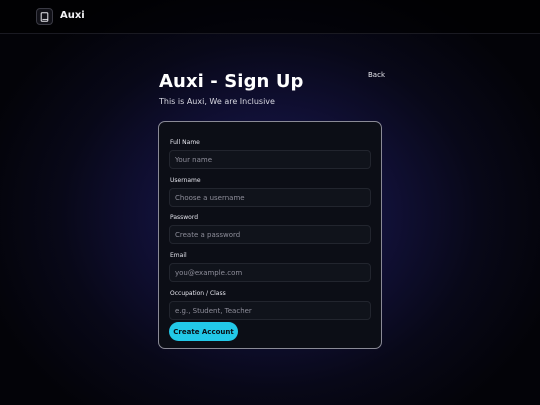 The height and width of the screenshot is (405, 540). Describe the element at coordinates (270, 159) in the screenshot. I see `full-name-input` at that location.